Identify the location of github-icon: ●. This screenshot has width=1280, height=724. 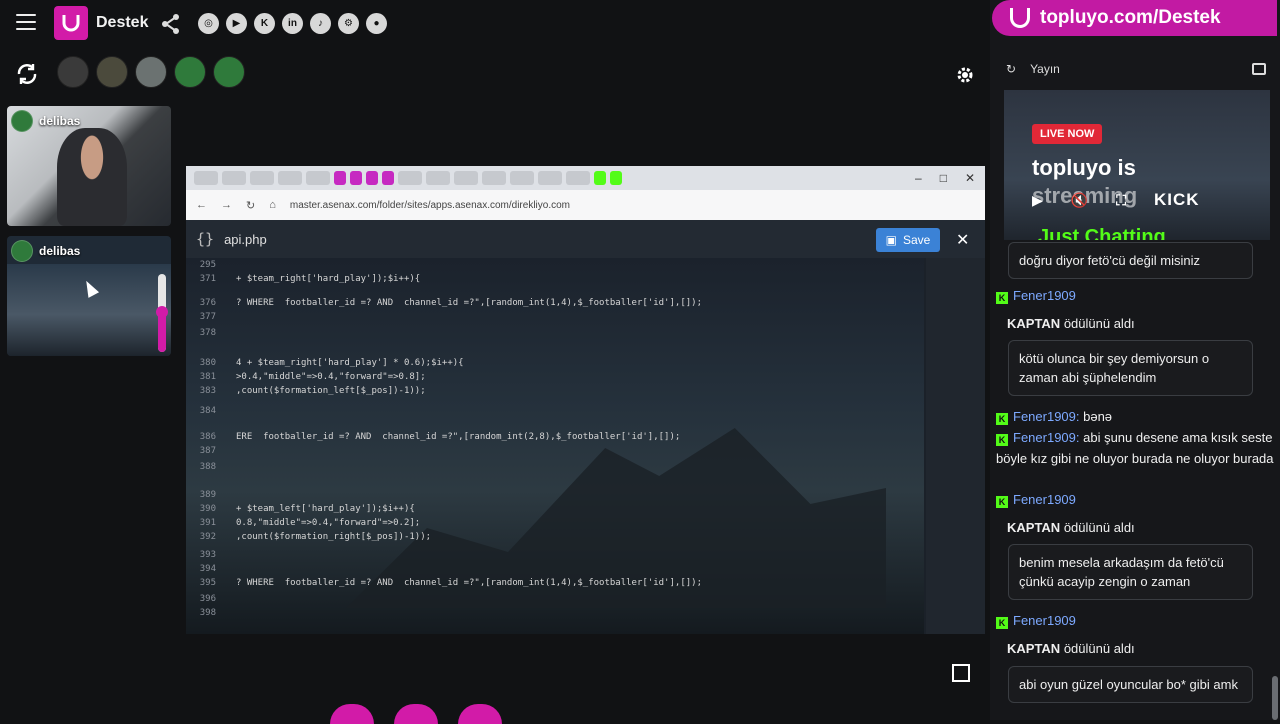
(376, 23).